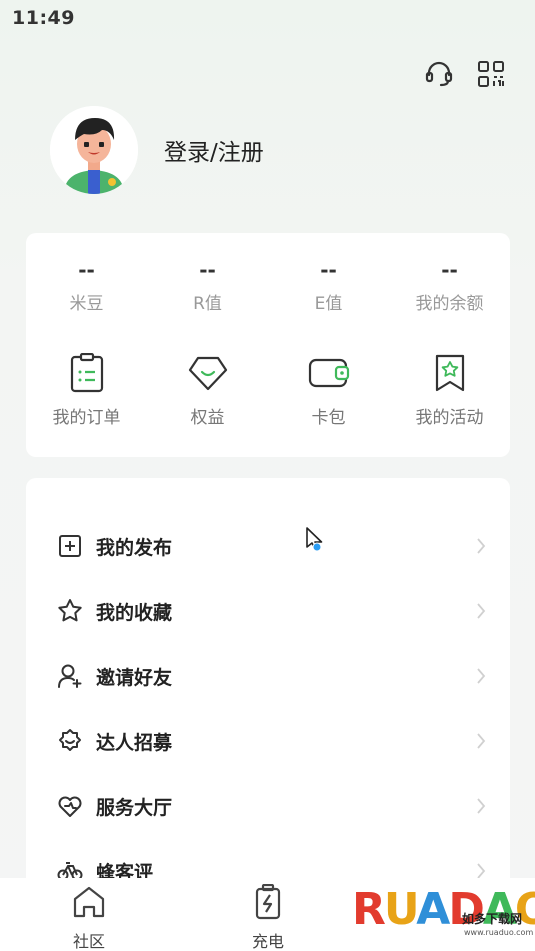  Describe the element at coordinates (439, 74) in the screenshot. I see `customer-service-icon` at that location.